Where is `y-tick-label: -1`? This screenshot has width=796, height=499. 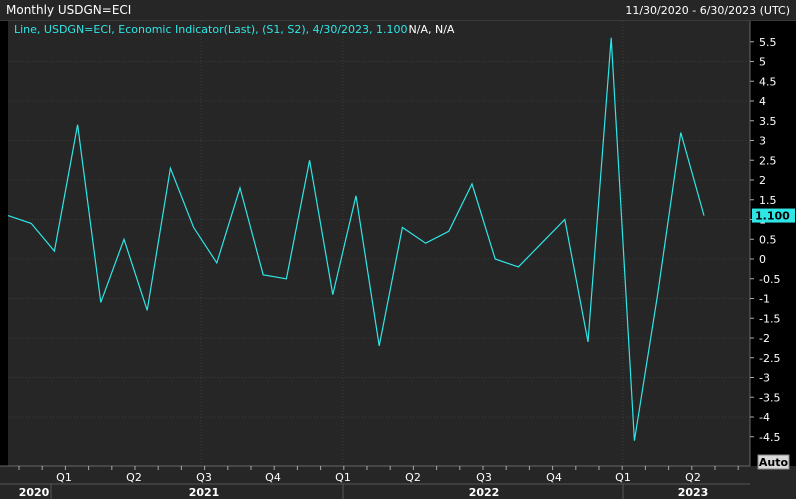
y-tick-label: -1 is located at coordinates (764, 299).